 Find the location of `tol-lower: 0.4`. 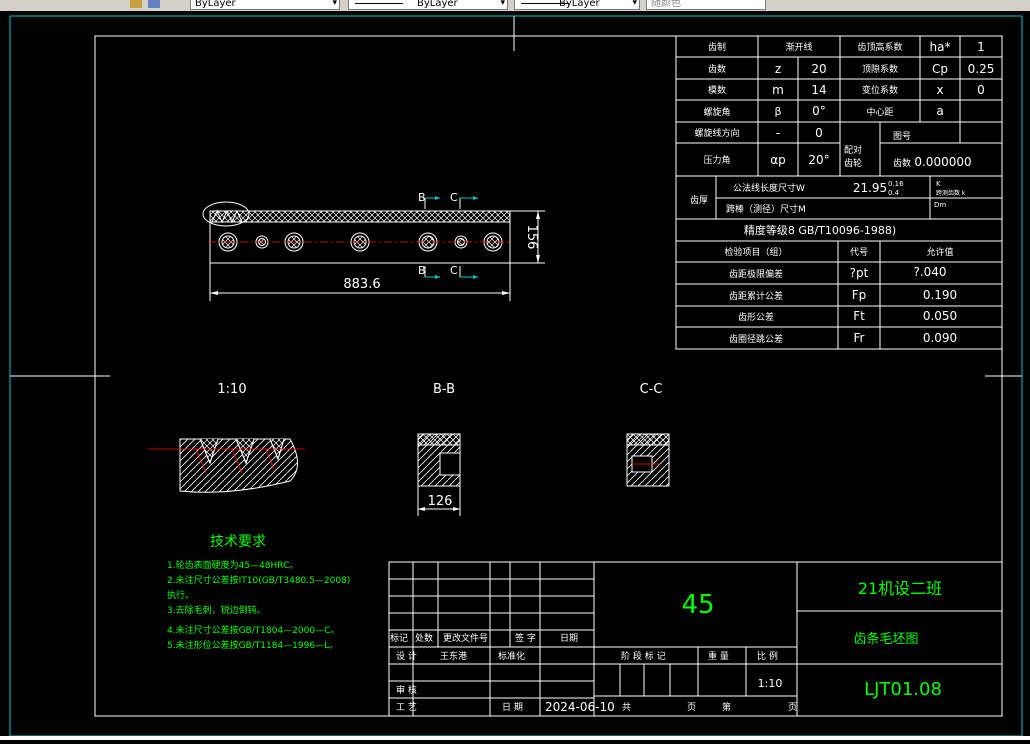

tol-lower: 0.4 is located at coordinates (894, 193).